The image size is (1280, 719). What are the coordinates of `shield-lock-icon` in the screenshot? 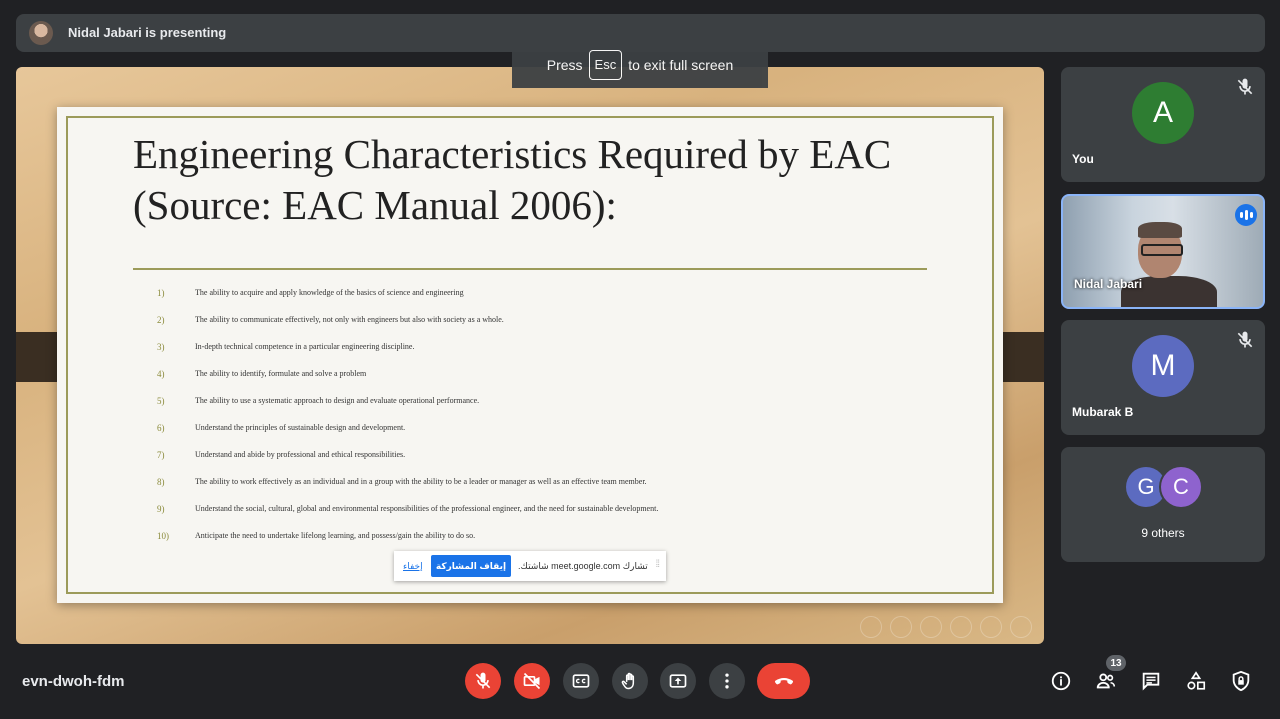 It's located at (1241, 681).